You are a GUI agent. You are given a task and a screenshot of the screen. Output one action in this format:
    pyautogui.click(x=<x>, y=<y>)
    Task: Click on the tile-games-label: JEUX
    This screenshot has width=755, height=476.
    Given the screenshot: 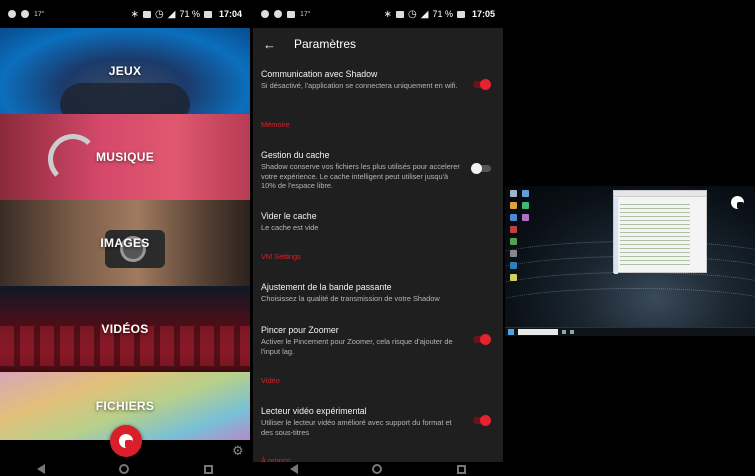 What is the action you would take?
    pyautogui.click(x=125, y=71)
    